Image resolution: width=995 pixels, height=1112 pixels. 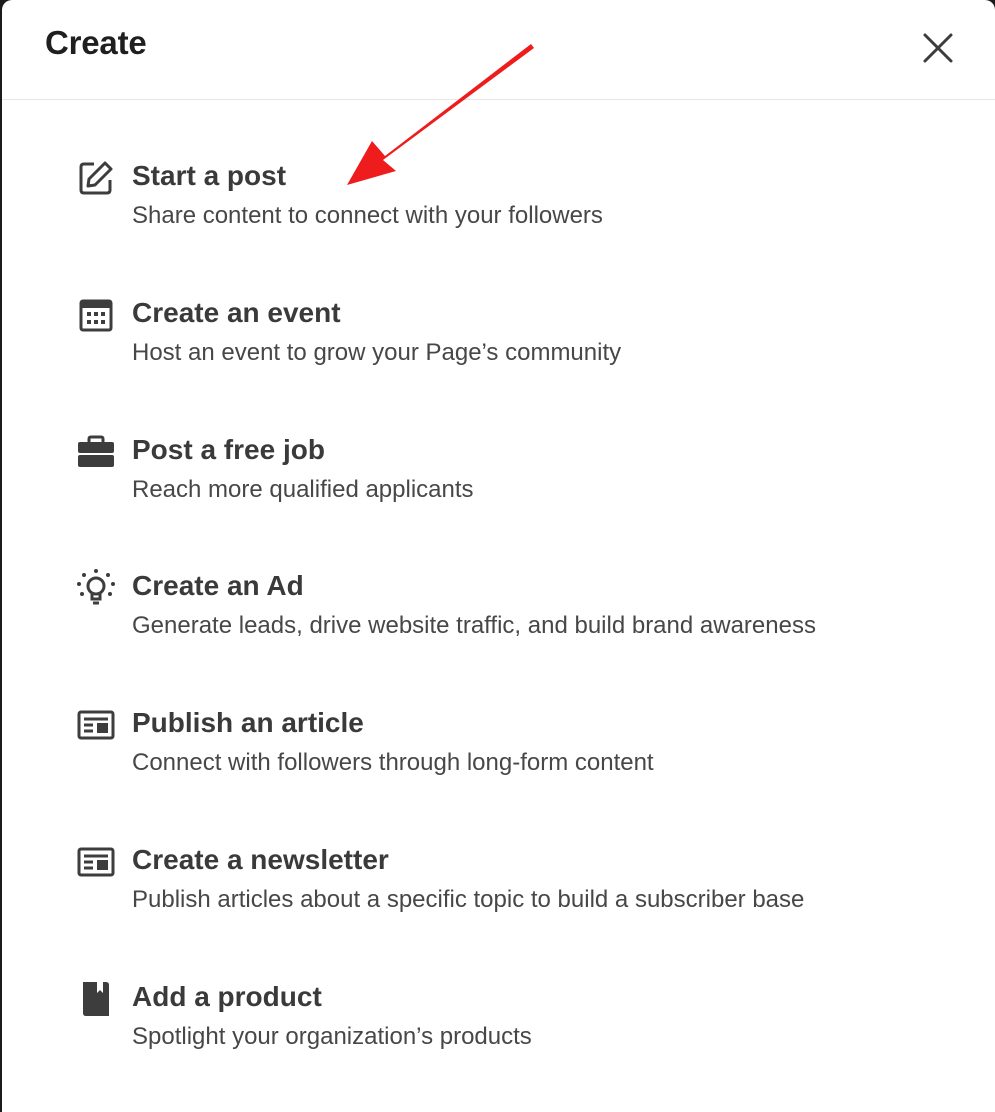 I want to click on modal-title: Create, so click(x=96, y=42).